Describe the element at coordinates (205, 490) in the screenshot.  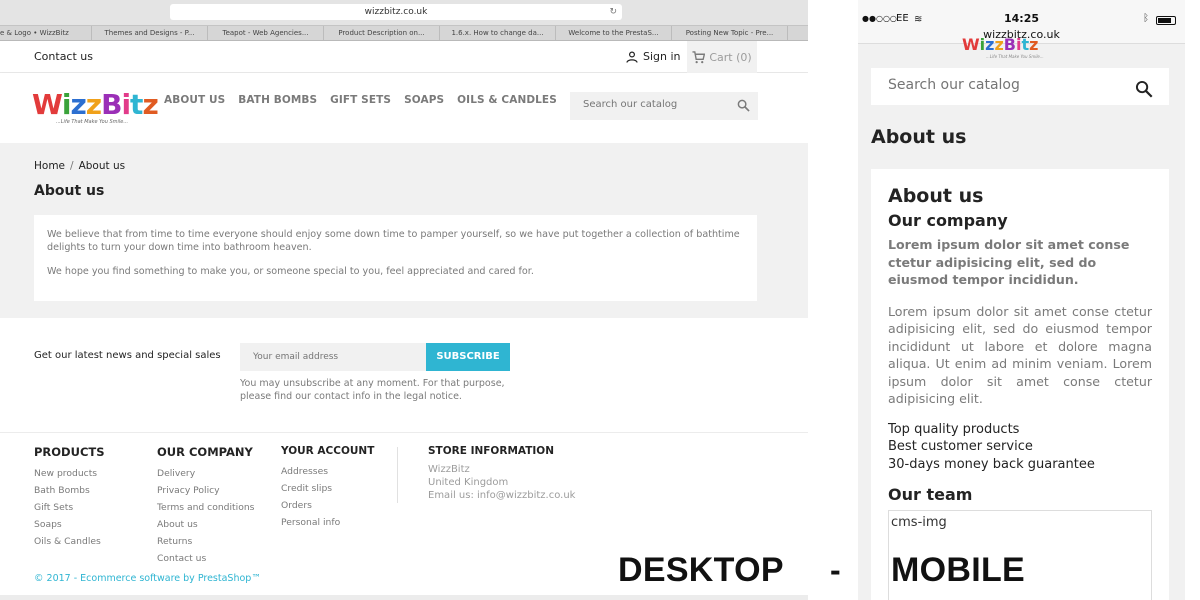
I see `footer-link: Privacy Policy` at that location.